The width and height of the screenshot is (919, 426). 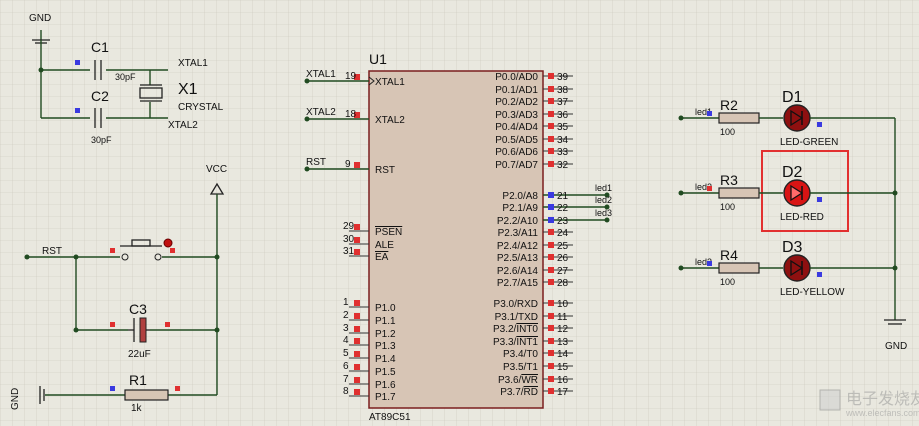 I want to click on mcu-pin-name: P2.4/A12, so click(x=518, y=246).